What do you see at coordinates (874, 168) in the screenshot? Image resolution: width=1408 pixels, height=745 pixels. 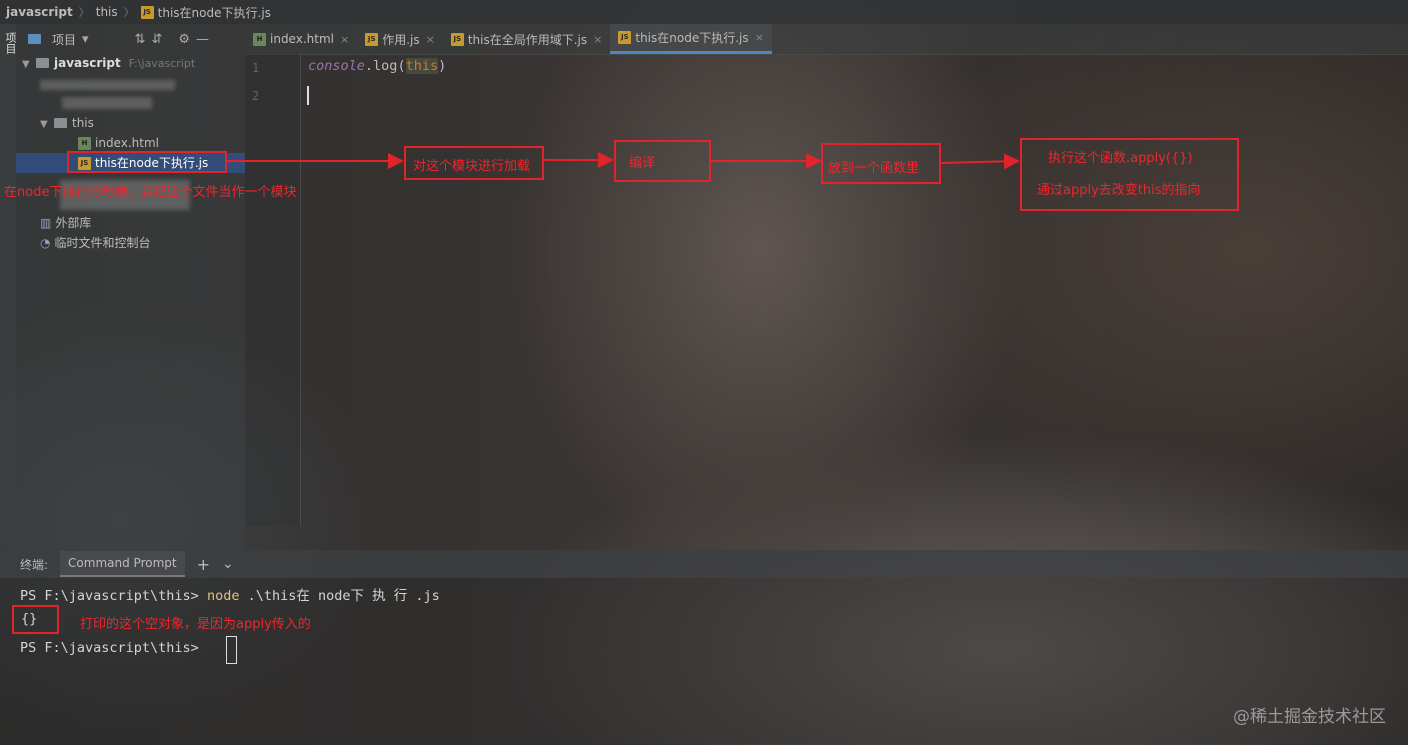 I see `annotation-function: 放到一个函数里` at bounding box center [874, 168].